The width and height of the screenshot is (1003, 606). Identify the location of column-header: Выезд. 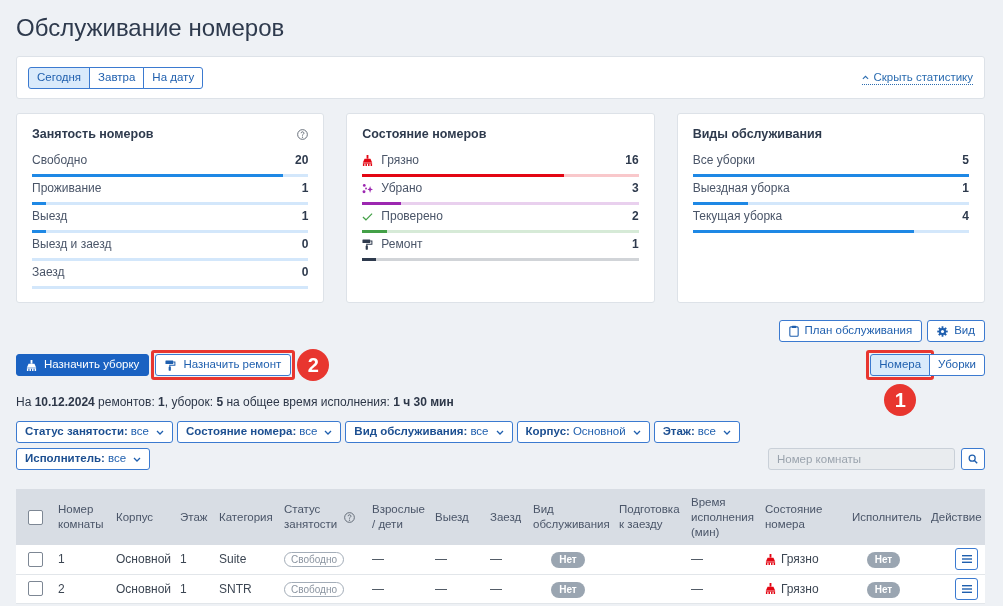
(452, 516).